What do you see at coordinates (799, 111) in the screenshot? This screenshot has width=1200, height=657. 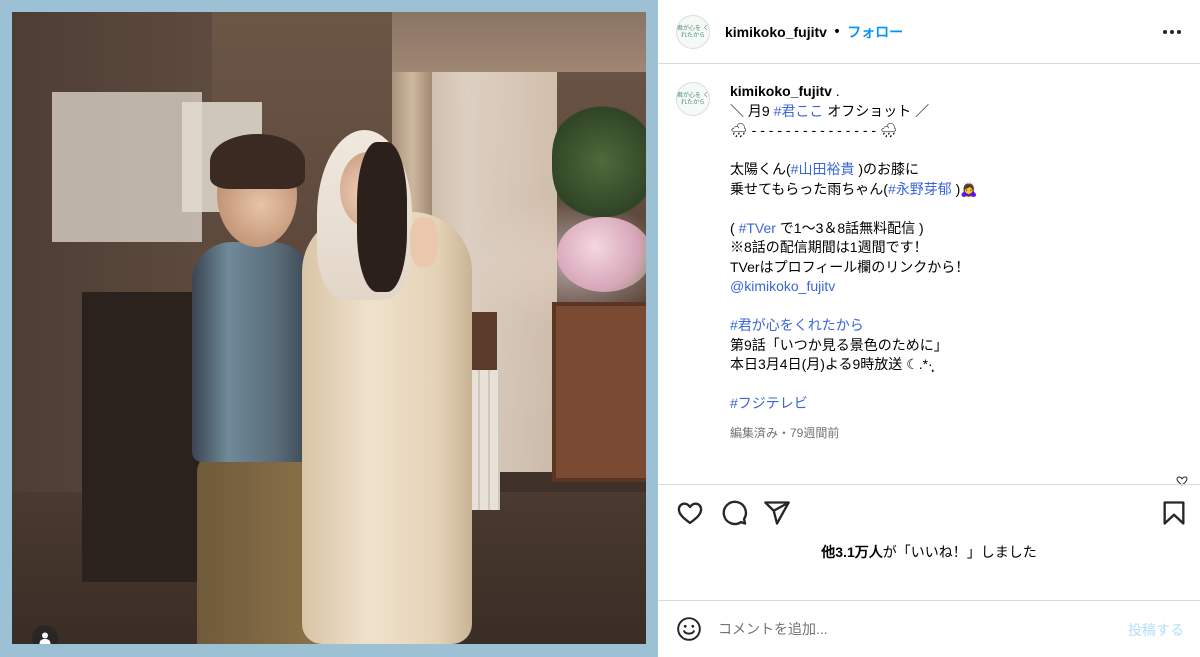 I see `hashtag-link: #君ここ` at bounding box center [799, 111].